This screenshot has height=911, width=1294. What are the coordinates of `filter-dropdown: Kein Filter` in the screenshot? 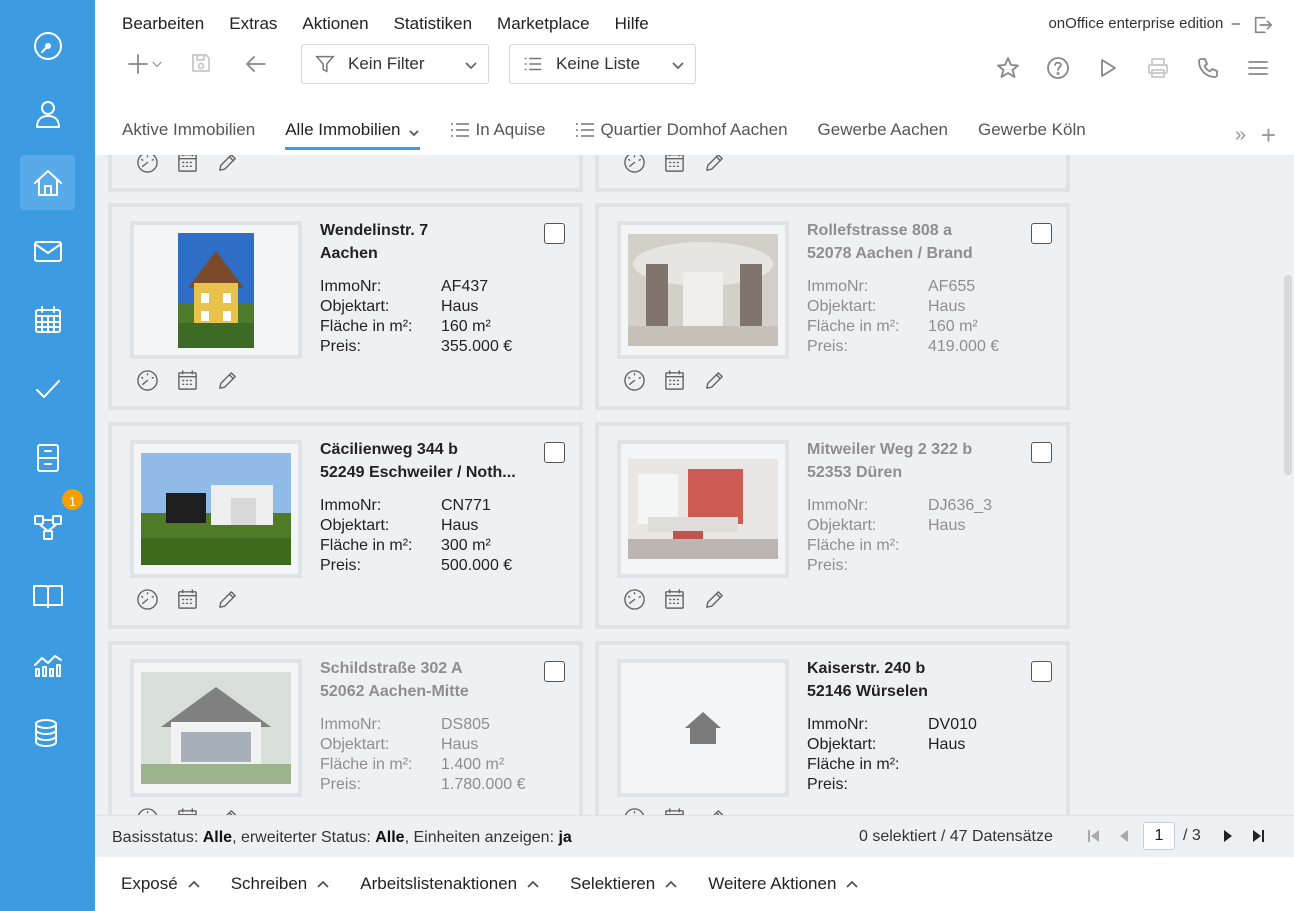 It's located at (395, 64).